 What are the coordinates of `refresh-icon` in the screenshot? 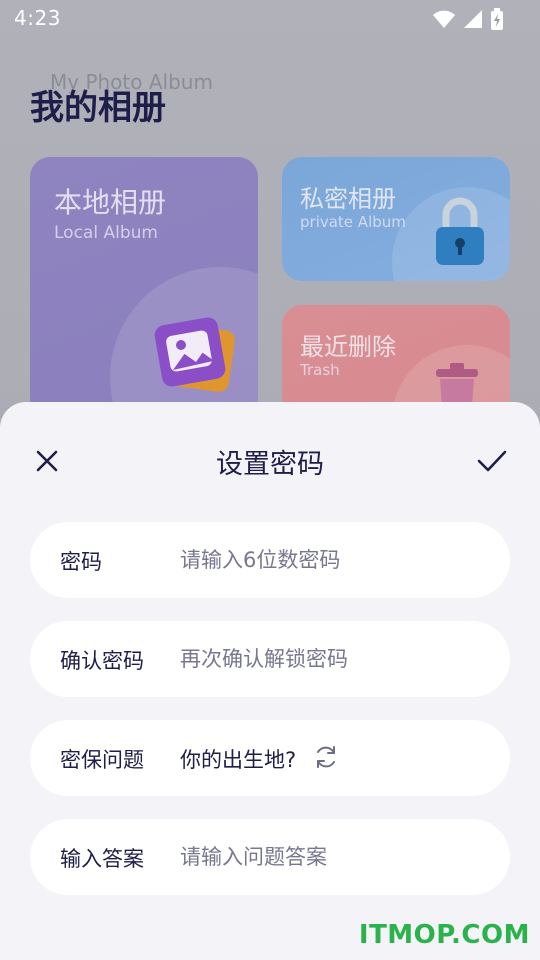 It's located at (326, 757).